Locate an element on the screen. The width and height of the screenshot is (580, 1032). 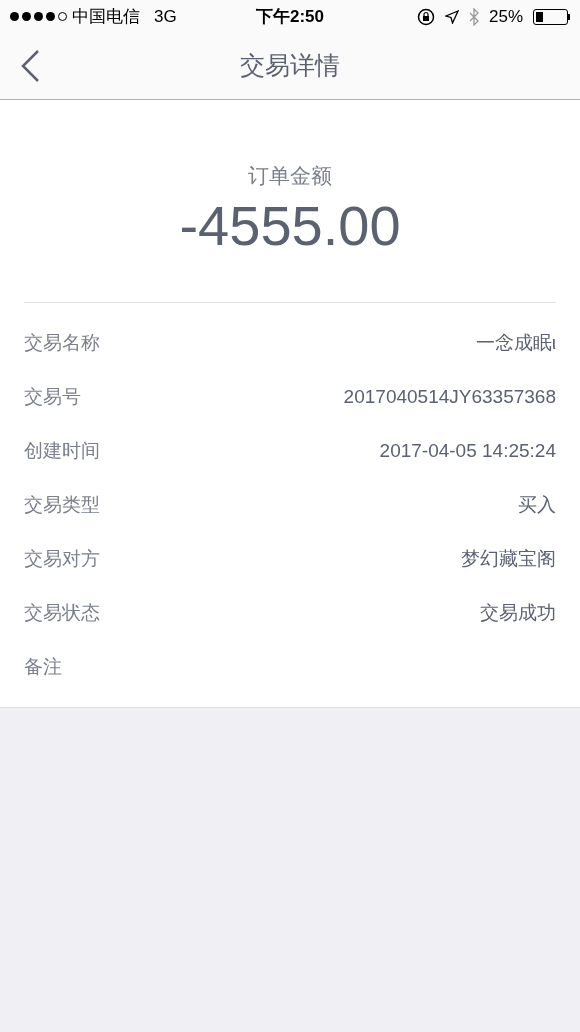
rotation-lock-icon is located at coordinates (425, 16).